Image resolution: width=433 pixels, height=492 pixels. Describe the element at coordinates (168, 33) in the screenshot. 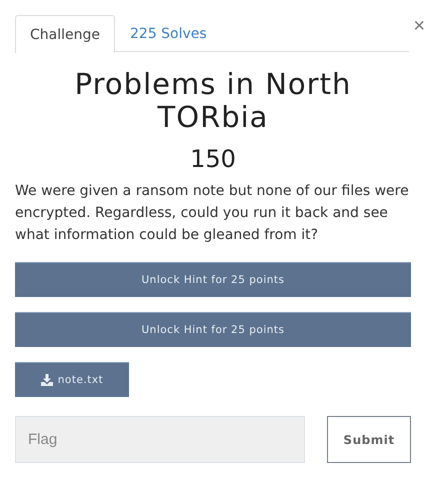

I see `tab: 225 Solves` at that location.